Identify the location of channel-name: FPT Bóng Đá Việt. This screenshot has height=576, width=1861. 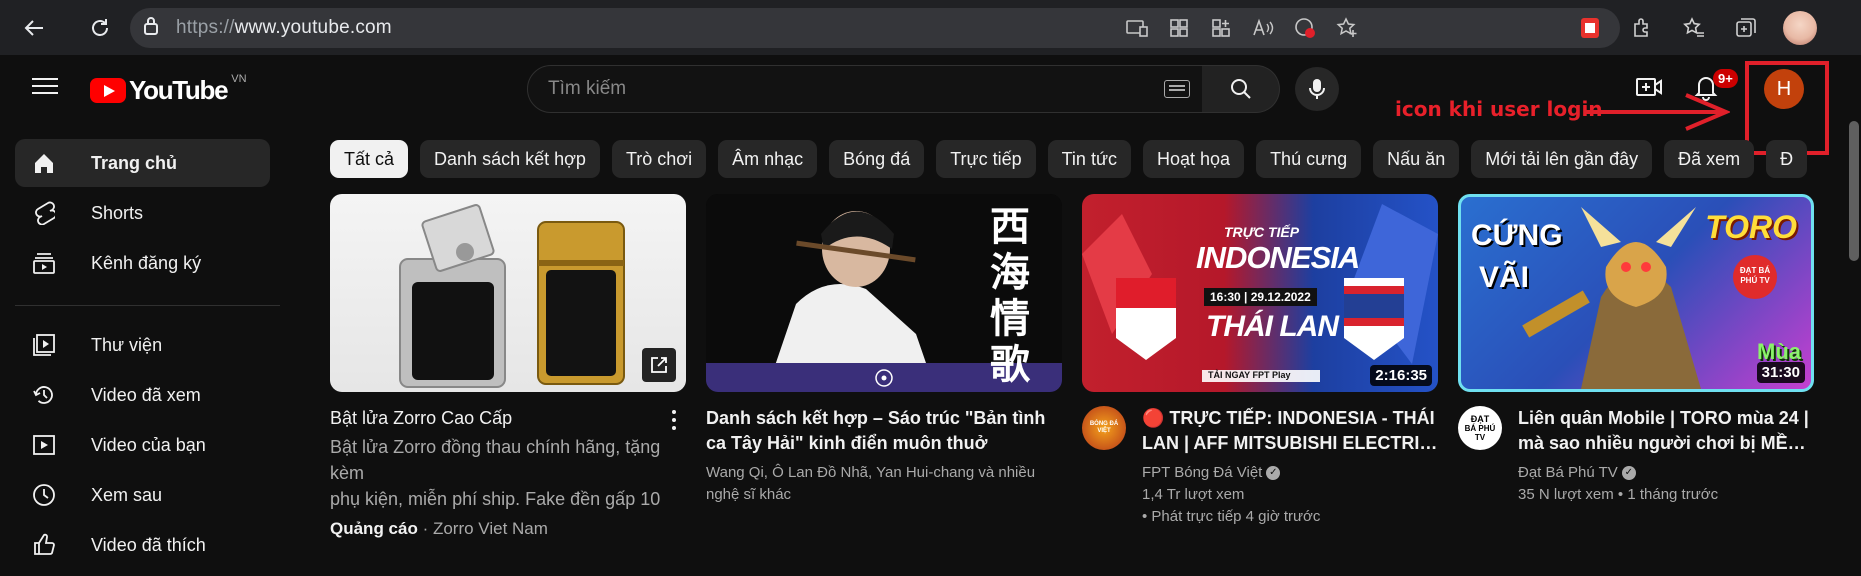
(1202, 472).